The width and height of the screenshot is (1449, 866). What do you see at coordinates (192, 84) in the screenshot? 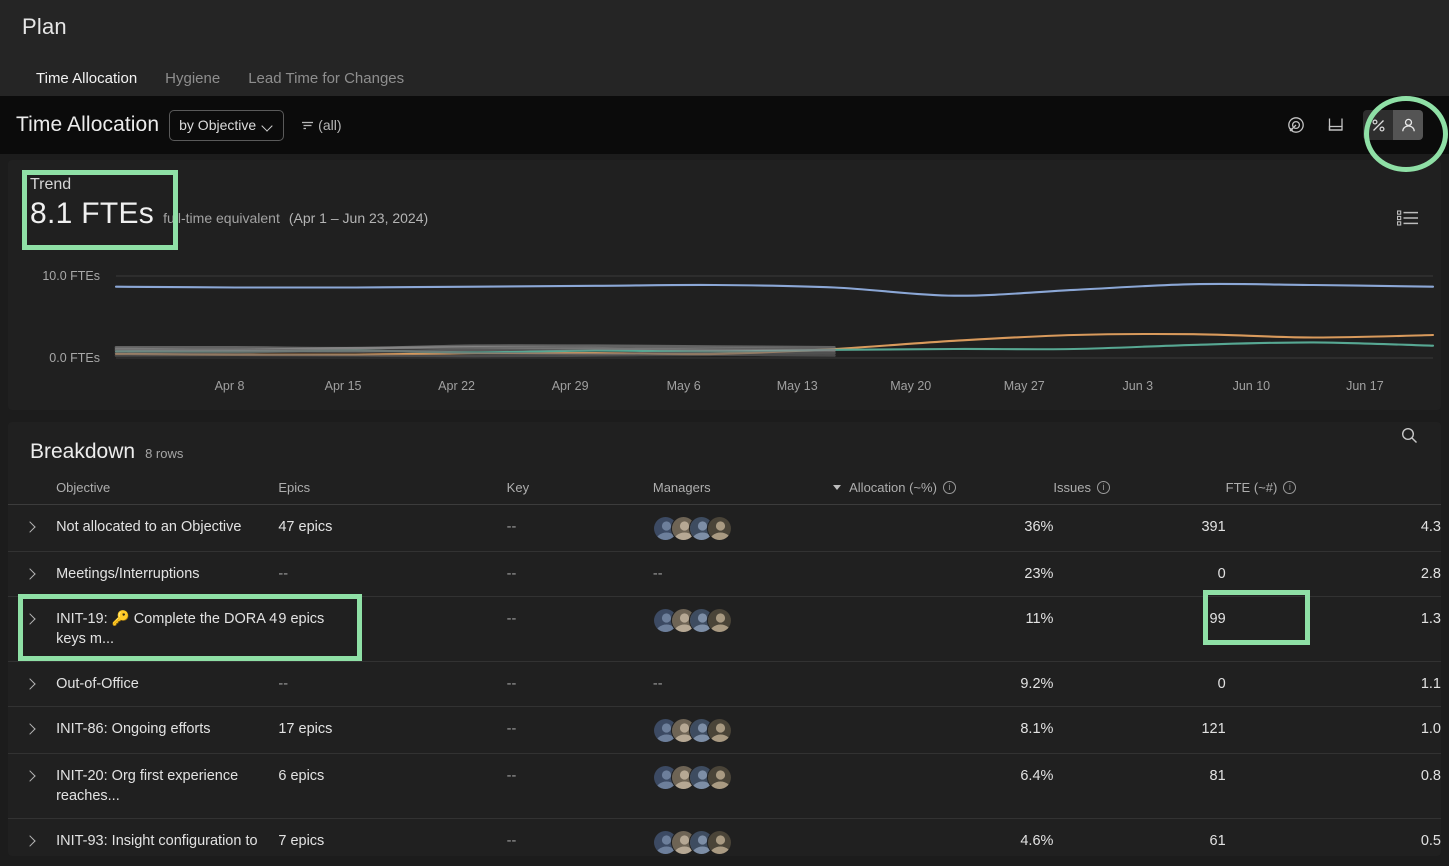
I see `tab-hygiene: Hygiene` at bounding box center [192, 84].